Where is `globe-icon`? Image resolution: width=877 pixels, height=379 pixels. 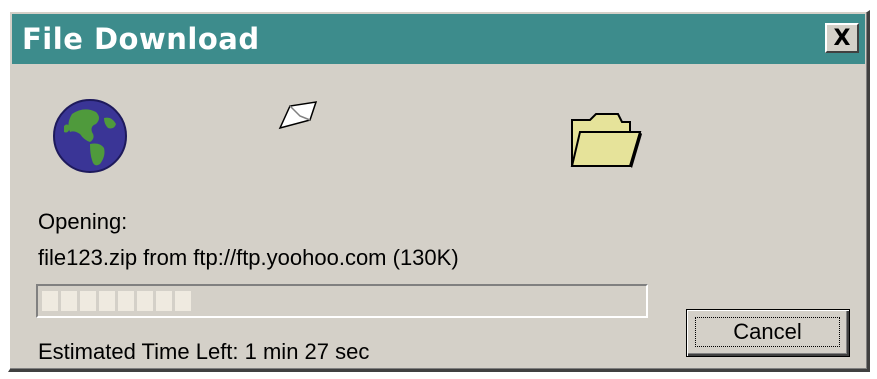 globe-icon is located at coordinates (90, 136).